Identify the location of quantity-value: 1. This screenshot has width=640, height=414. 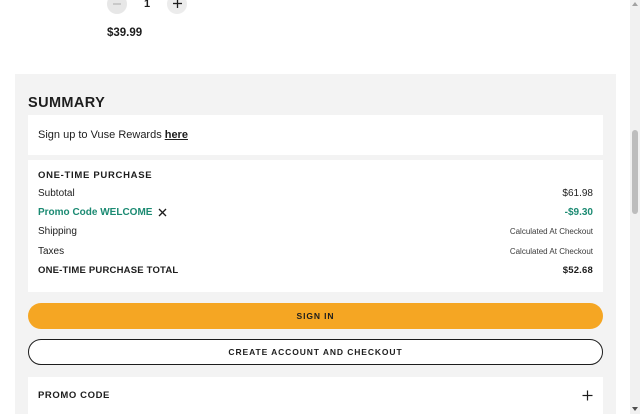
(147, 5).